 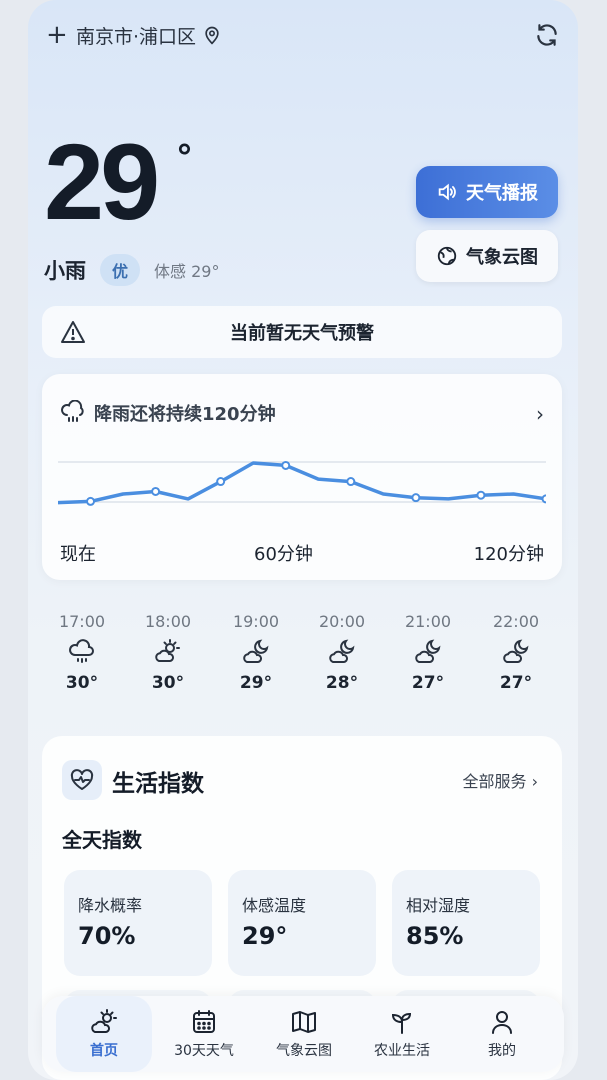 I want to click on chevron-right-icon: ›, so click(x=540, y=414).